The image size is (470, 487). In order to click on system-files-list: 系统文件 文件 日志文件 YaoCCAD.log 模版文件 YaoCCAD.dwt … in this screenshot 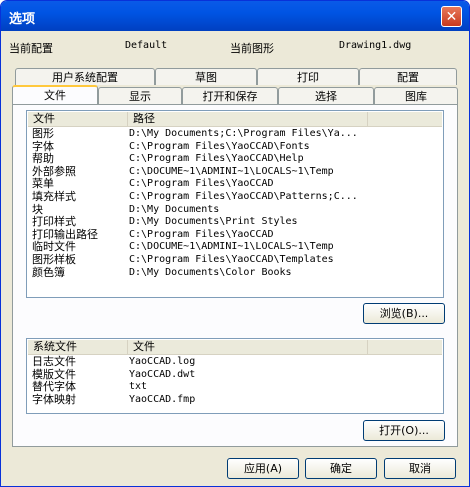, I will do `click(235, 376)`.